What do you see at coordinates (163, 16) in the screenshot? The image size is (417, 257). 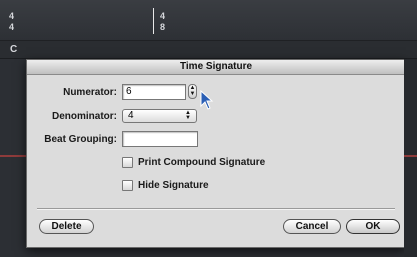 I see `time-signature-numerator-right: 4` at bounding box center [163, 16].